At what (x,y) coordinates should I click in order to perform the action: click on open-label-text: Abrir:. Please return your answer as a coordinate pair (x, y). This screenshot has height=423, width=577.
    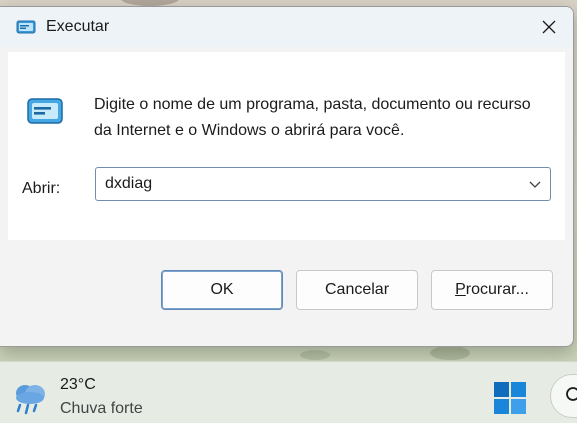
    Looking at the image, I should click on (41, 188).